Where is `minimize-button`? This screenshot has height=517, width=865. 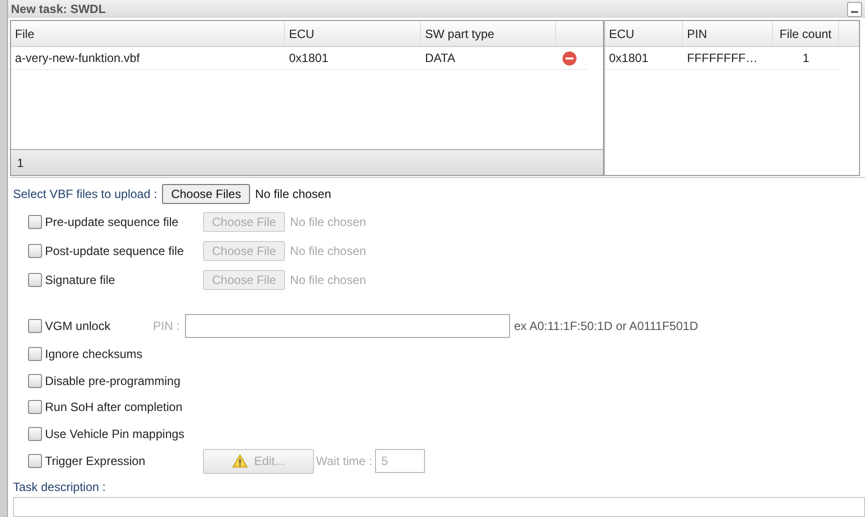
minimize-button is located at coordinates (854, 9).